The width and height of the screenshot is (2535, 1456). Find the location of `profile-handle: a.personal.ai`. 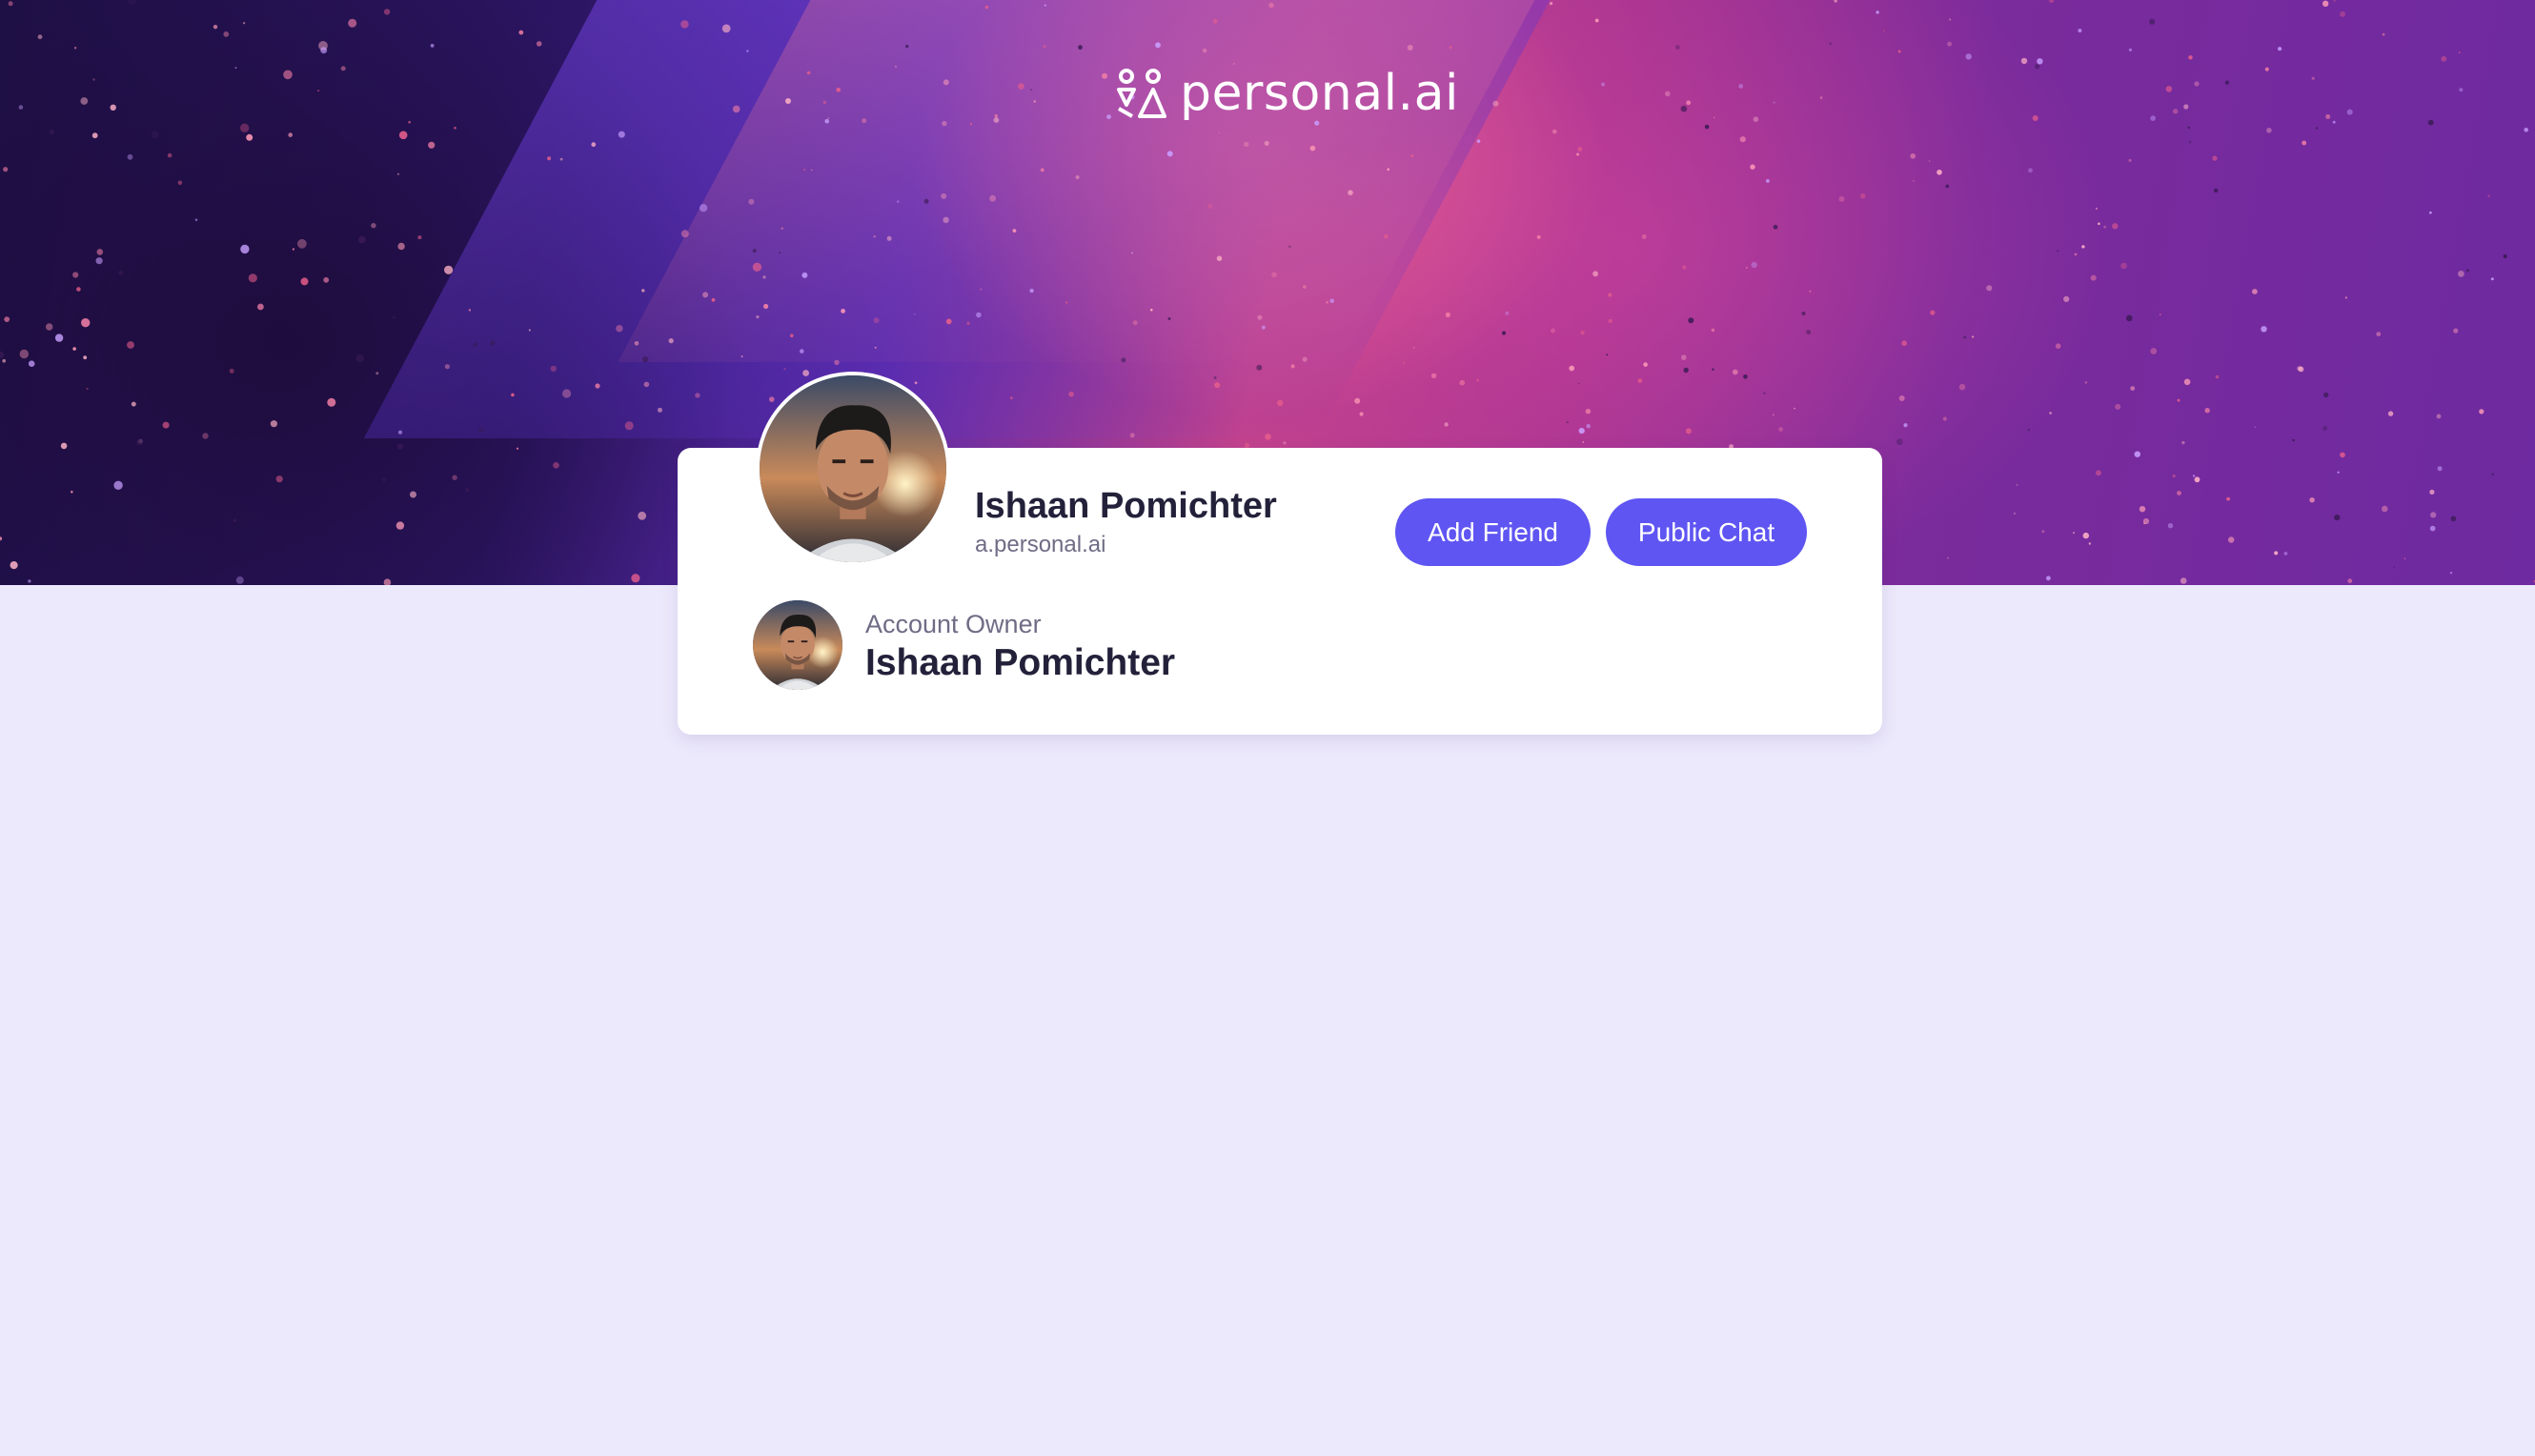

profile-handle: a.personal.ai is located at coordinates (1040, 545).